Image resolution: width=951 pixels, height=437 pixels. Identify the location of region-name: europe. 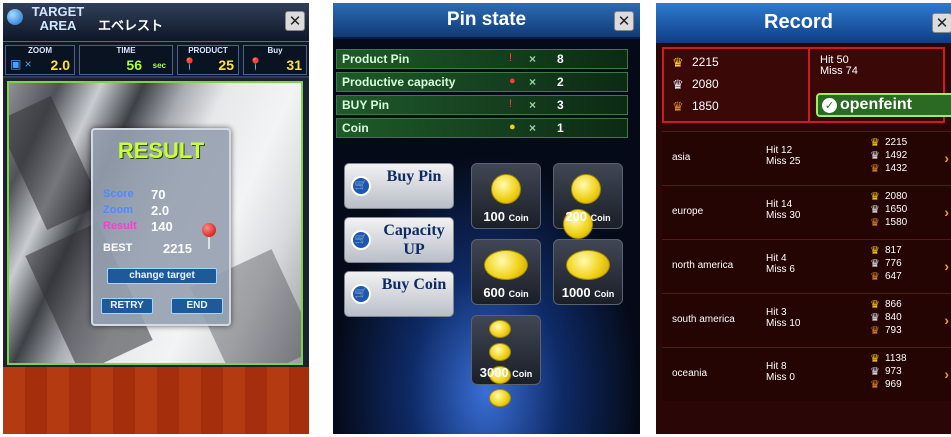
(688, 211).